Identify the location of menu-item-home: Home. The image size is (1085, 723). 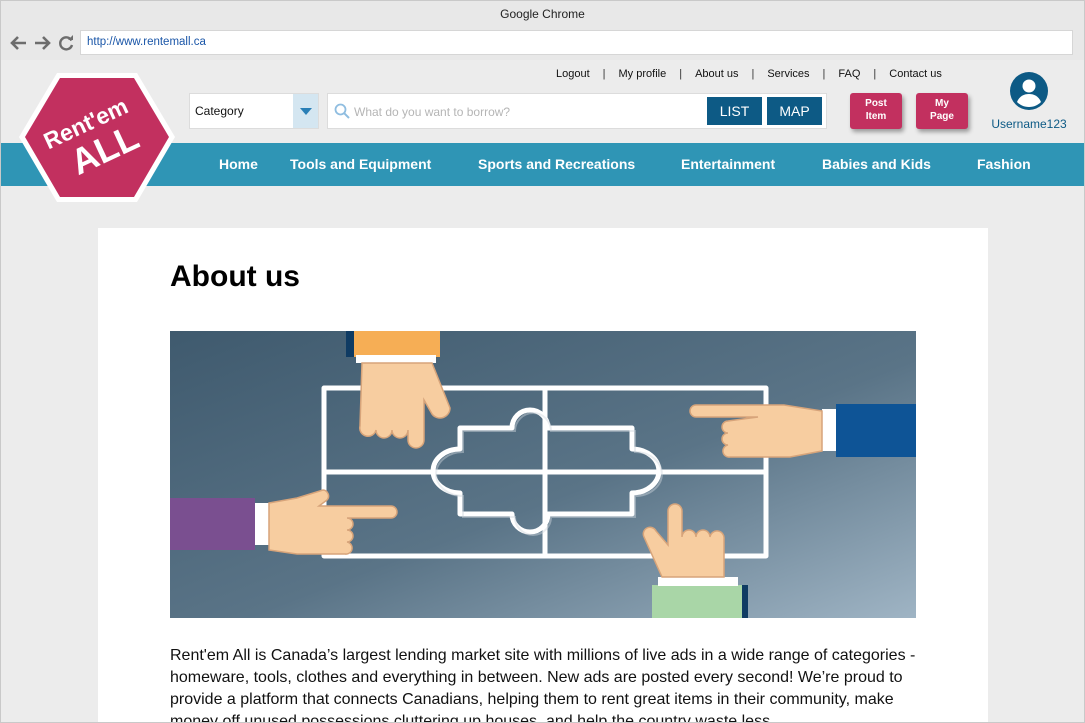
(238, 164).